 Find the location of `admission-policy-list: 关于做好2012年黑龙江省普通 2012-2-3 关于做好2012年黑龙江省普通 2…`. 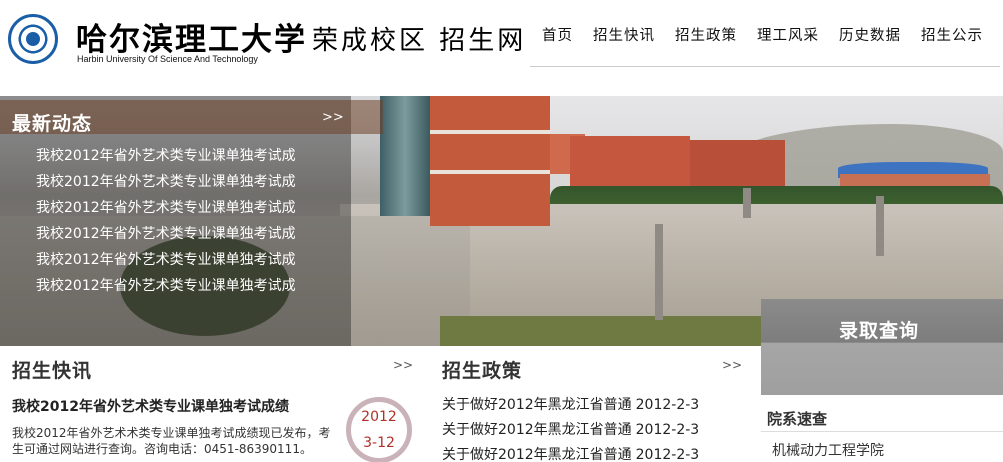

admission-policy-list: 关于做好2012年黑龙江省普通 2012-2-3 关于做好2012年黑龙江省普通 2… is located at coordinates (570, 427).